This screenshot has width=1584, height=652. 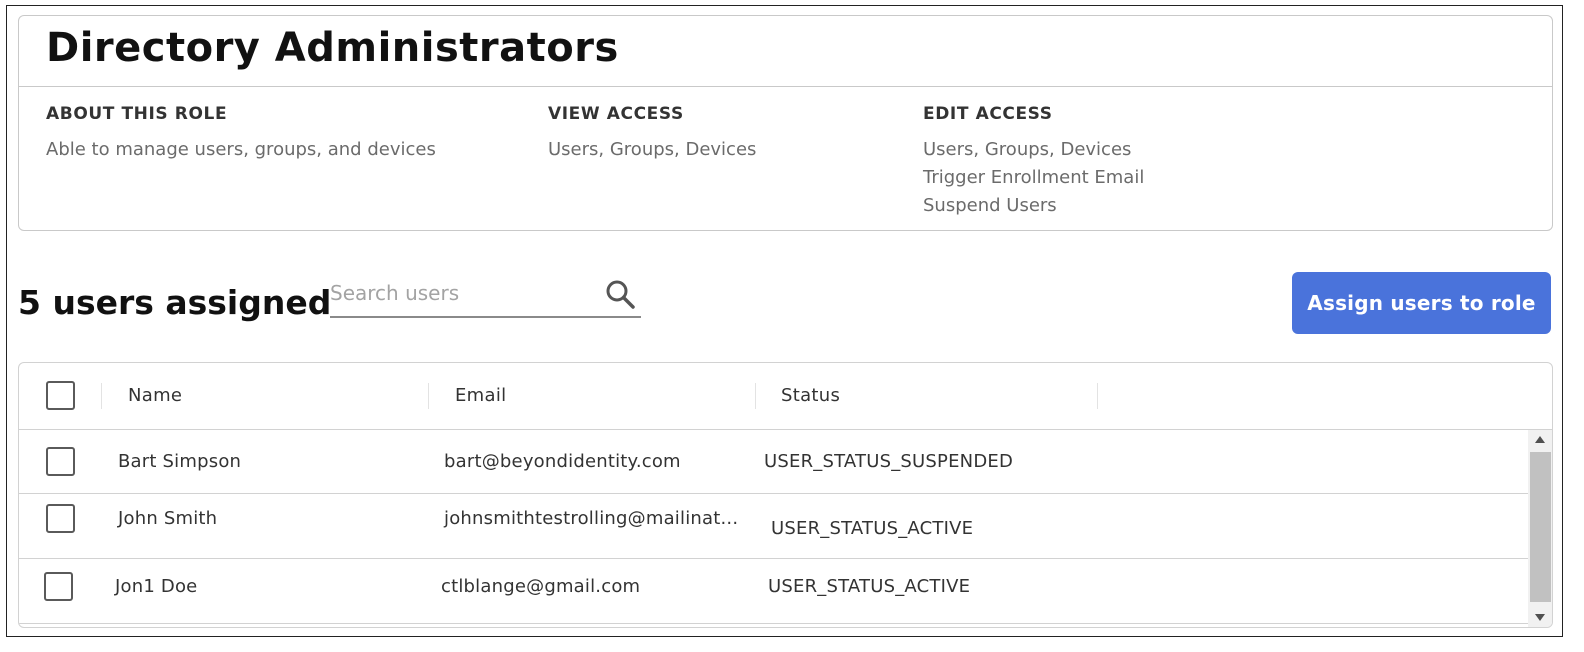 I want to click on search-icon, so click(x=620, y=294).